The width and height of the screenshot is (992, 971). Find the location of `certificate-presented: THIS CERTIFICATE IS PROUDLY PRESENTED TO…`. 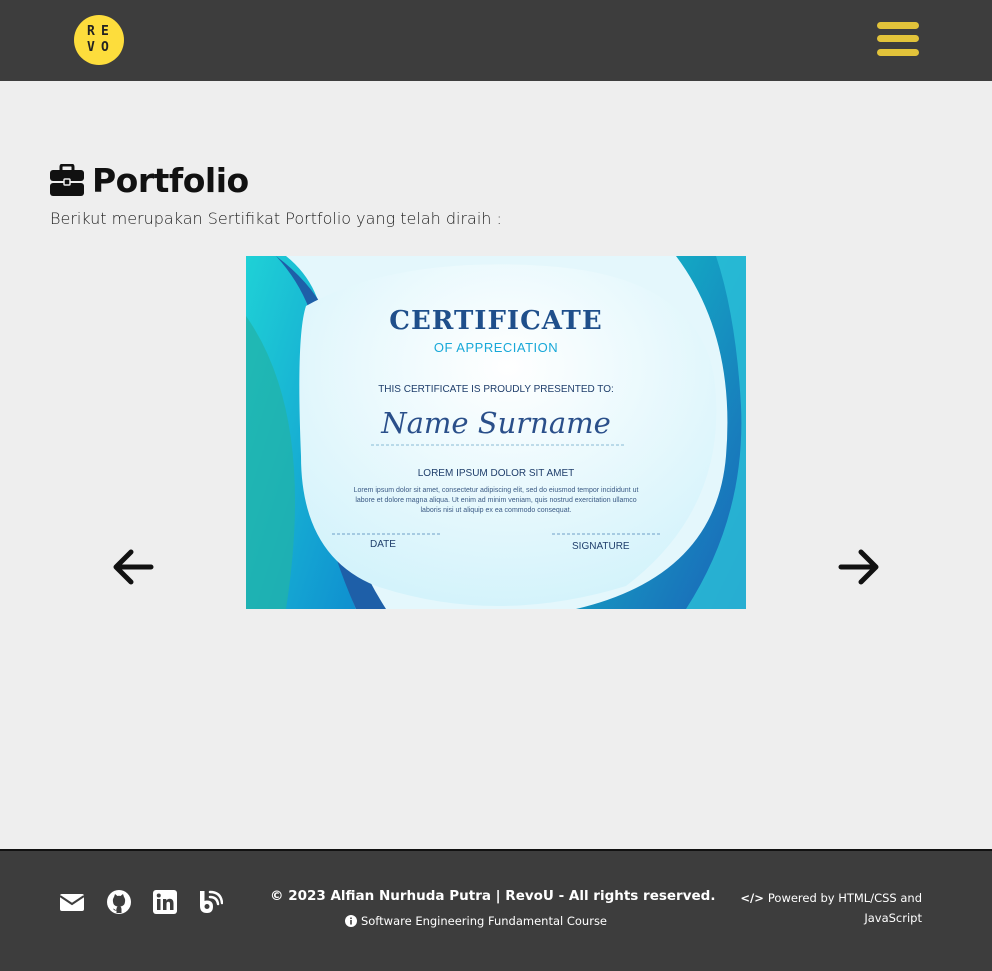

certificate-presented: THIS CERTIFICATE IS PROUDLY PRESENTED TO… is located at coordinates (496, 389).